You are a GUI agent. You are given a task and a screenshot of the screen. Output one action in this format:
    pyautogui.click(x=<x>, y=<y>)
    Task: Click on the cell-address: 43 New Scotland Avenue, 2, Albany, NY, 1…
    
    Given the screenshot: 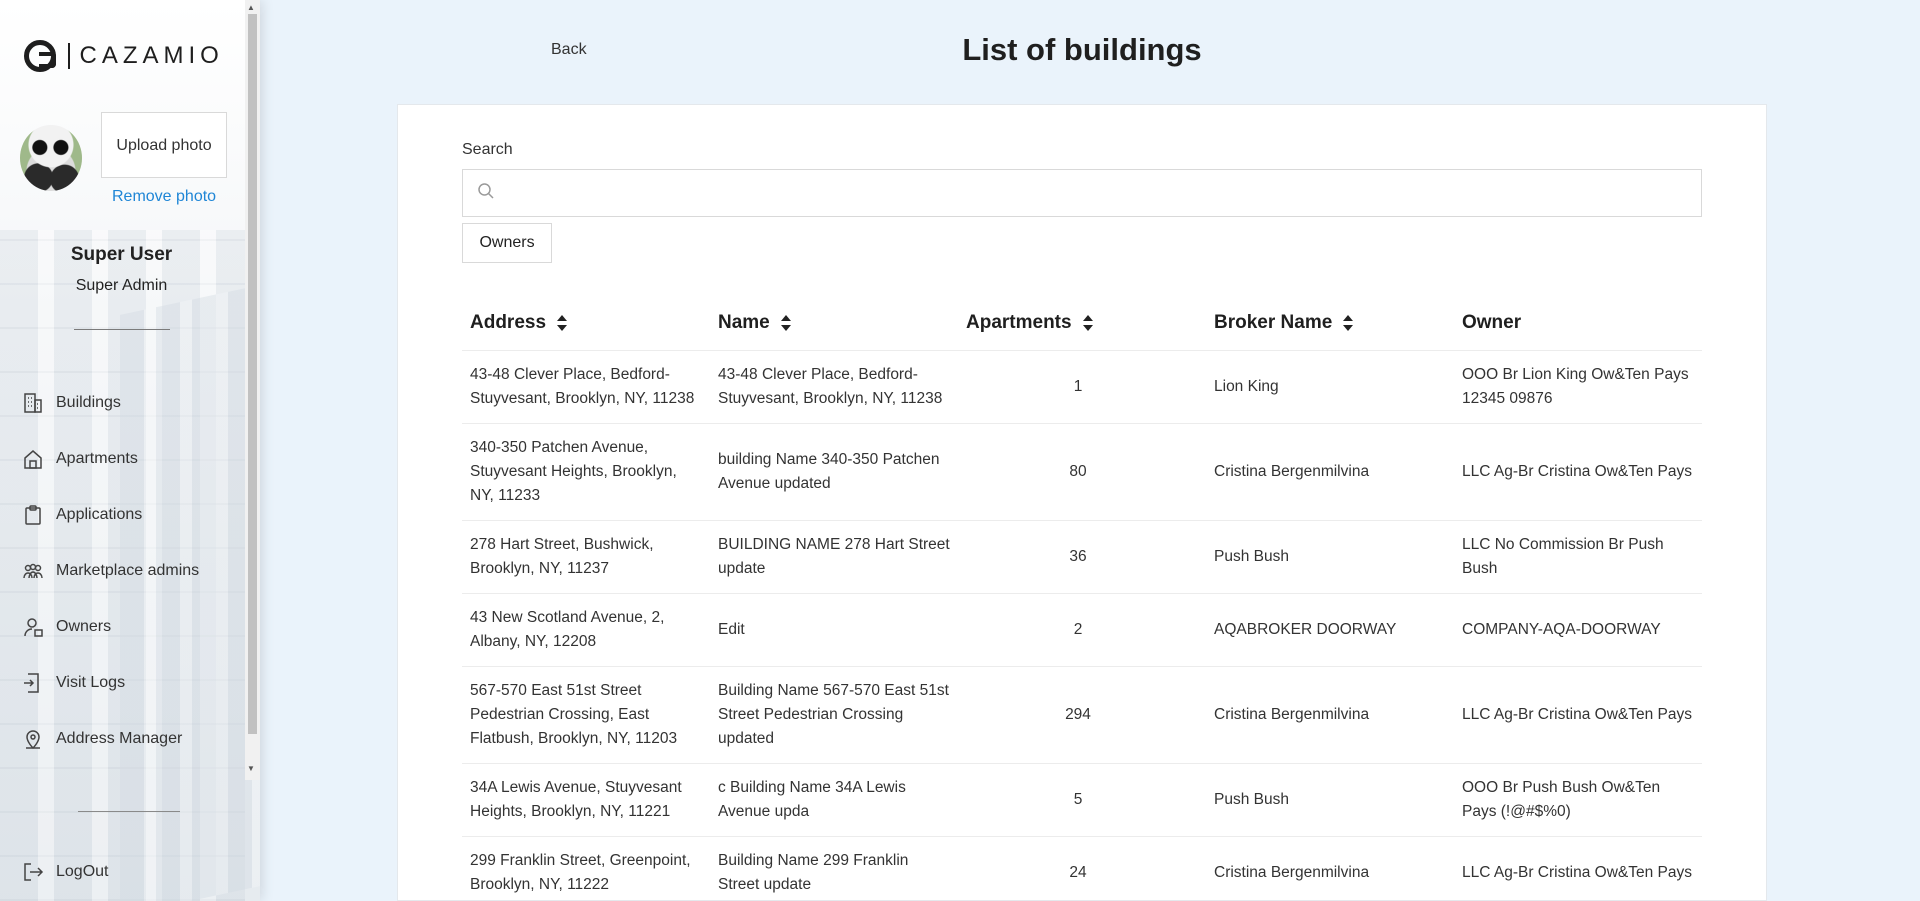 What is the action you would take?
    pyautogui.click(x=567, y=629)
    